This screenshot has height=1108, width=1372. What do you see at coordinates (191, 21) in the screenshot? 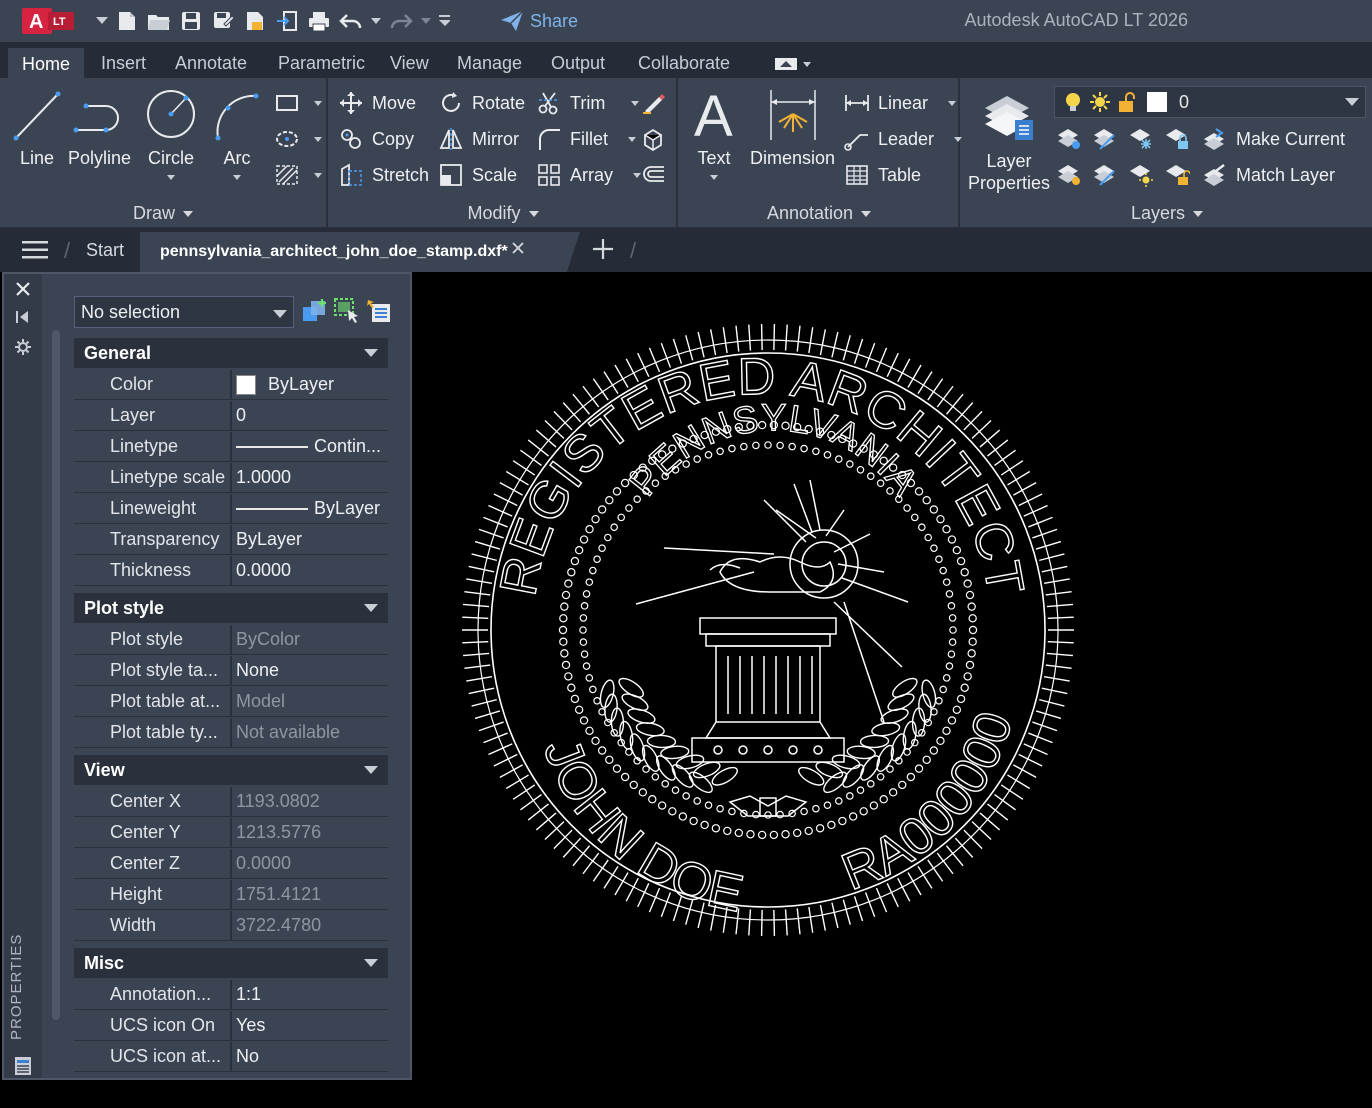
I see `save-icon` at bounding box center [191, 21].